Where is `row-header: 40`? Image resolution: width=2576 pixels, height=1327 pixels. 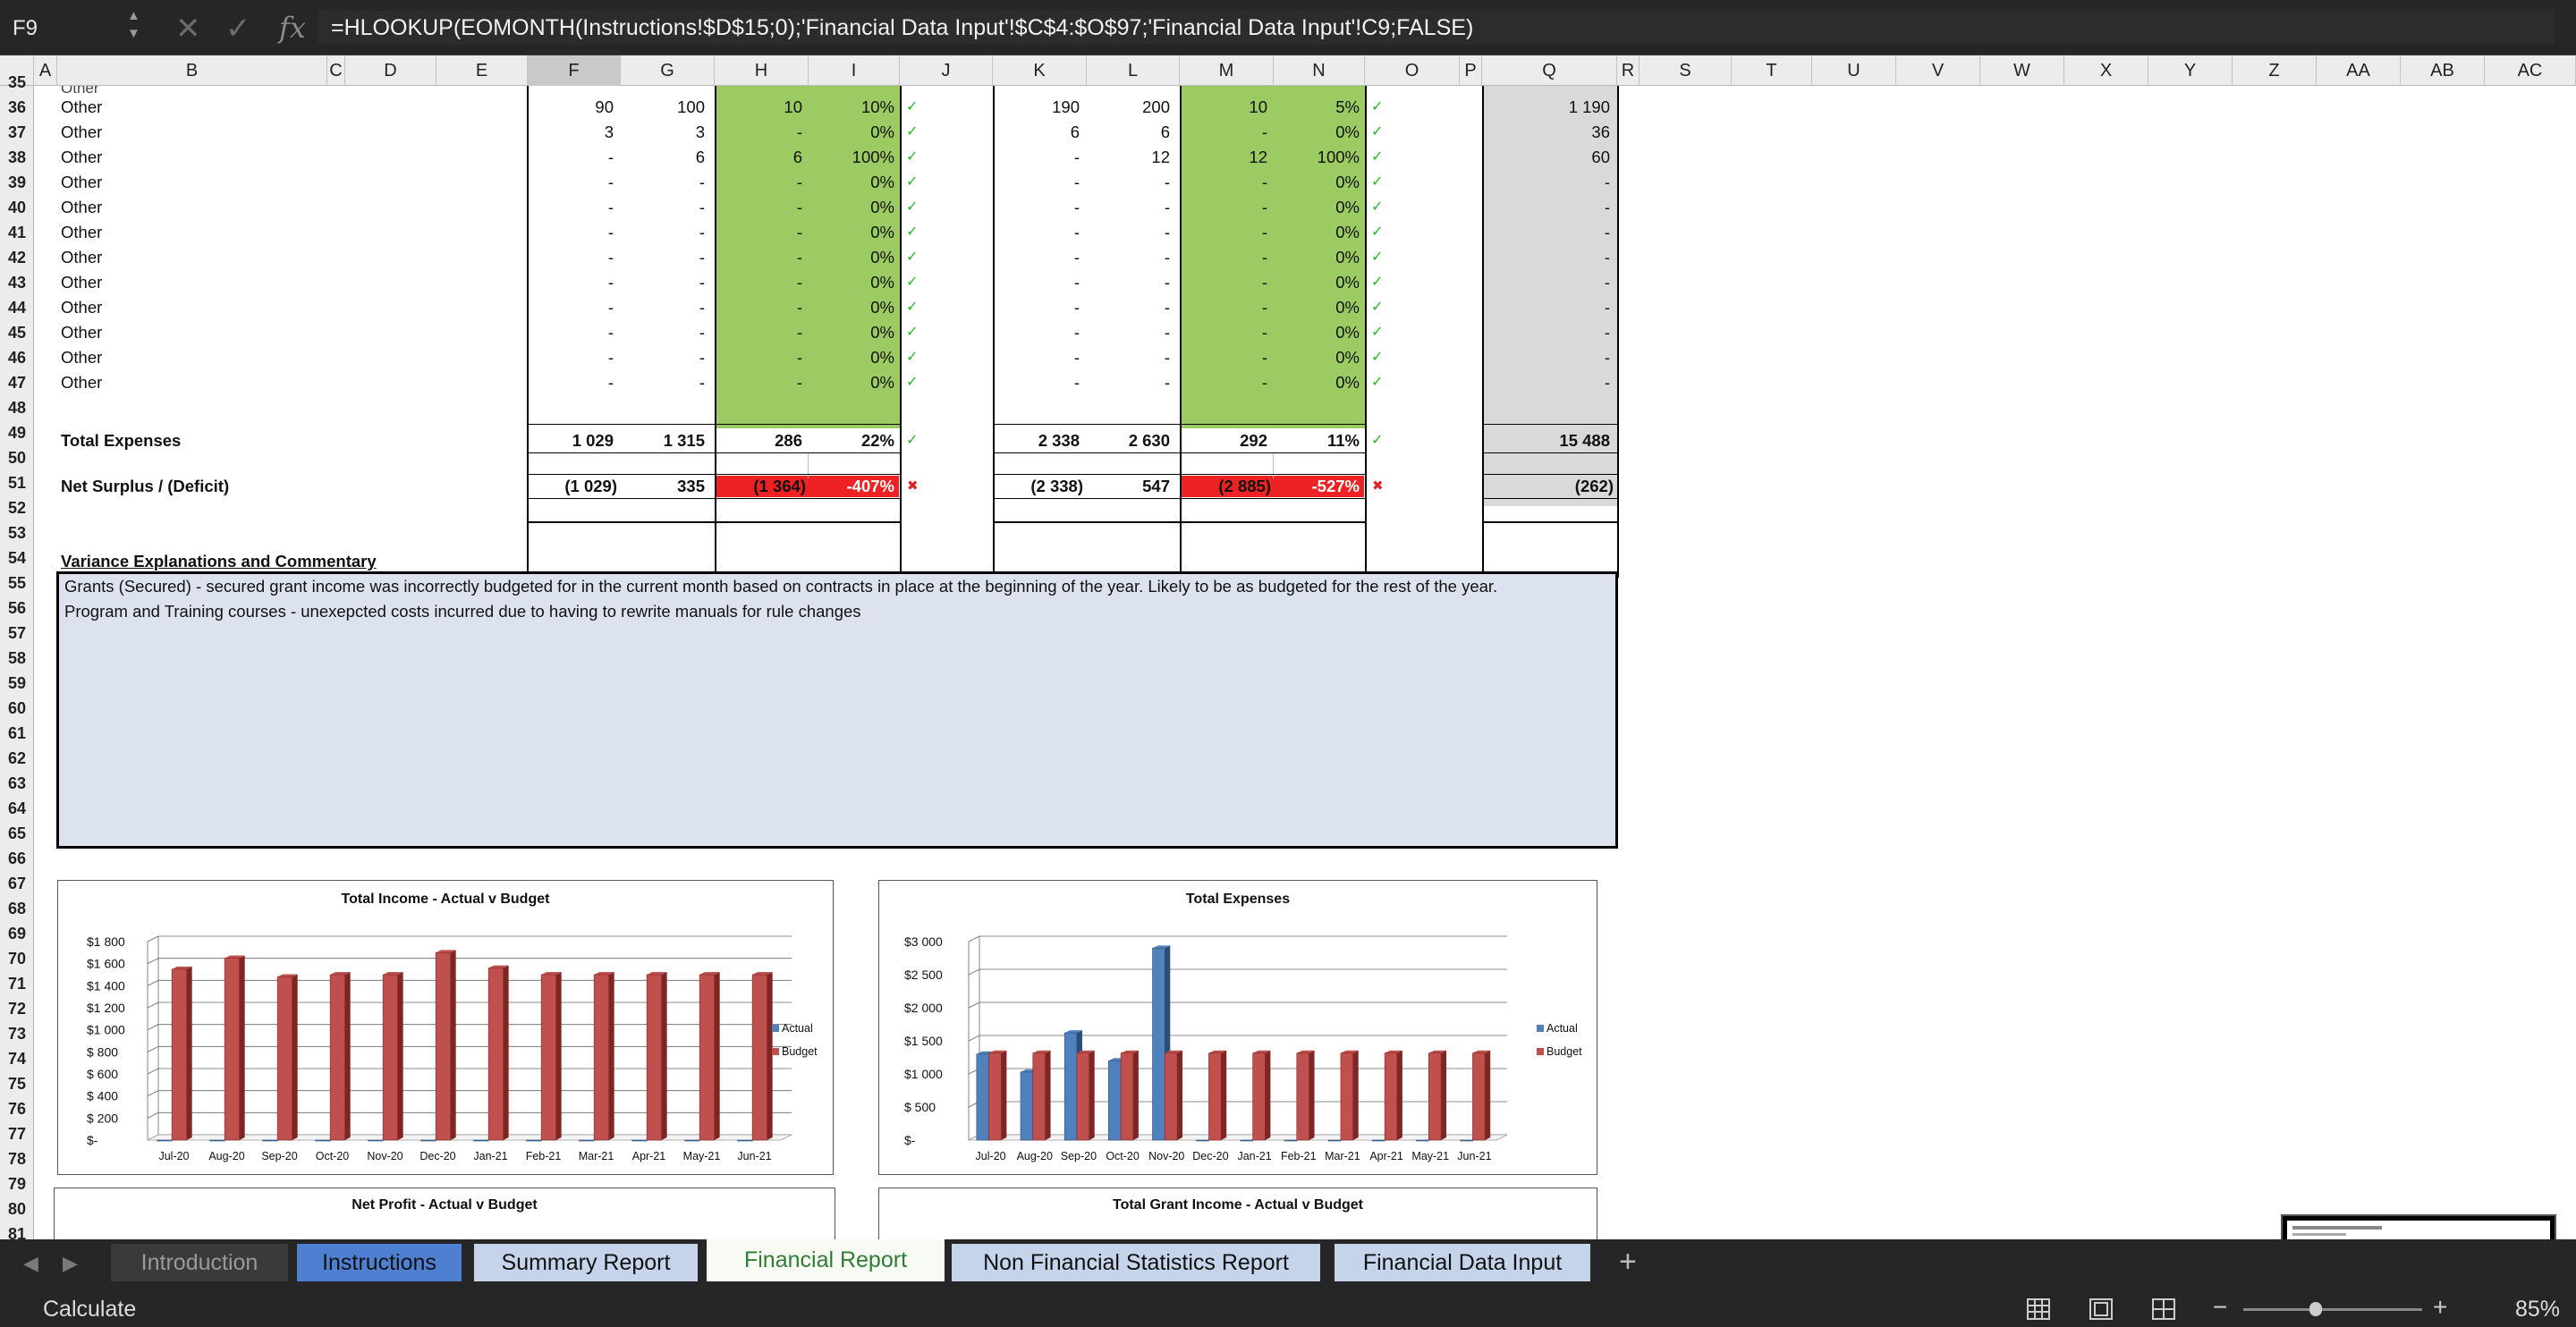
row-header: 40 is located at coordinates (17, 207).